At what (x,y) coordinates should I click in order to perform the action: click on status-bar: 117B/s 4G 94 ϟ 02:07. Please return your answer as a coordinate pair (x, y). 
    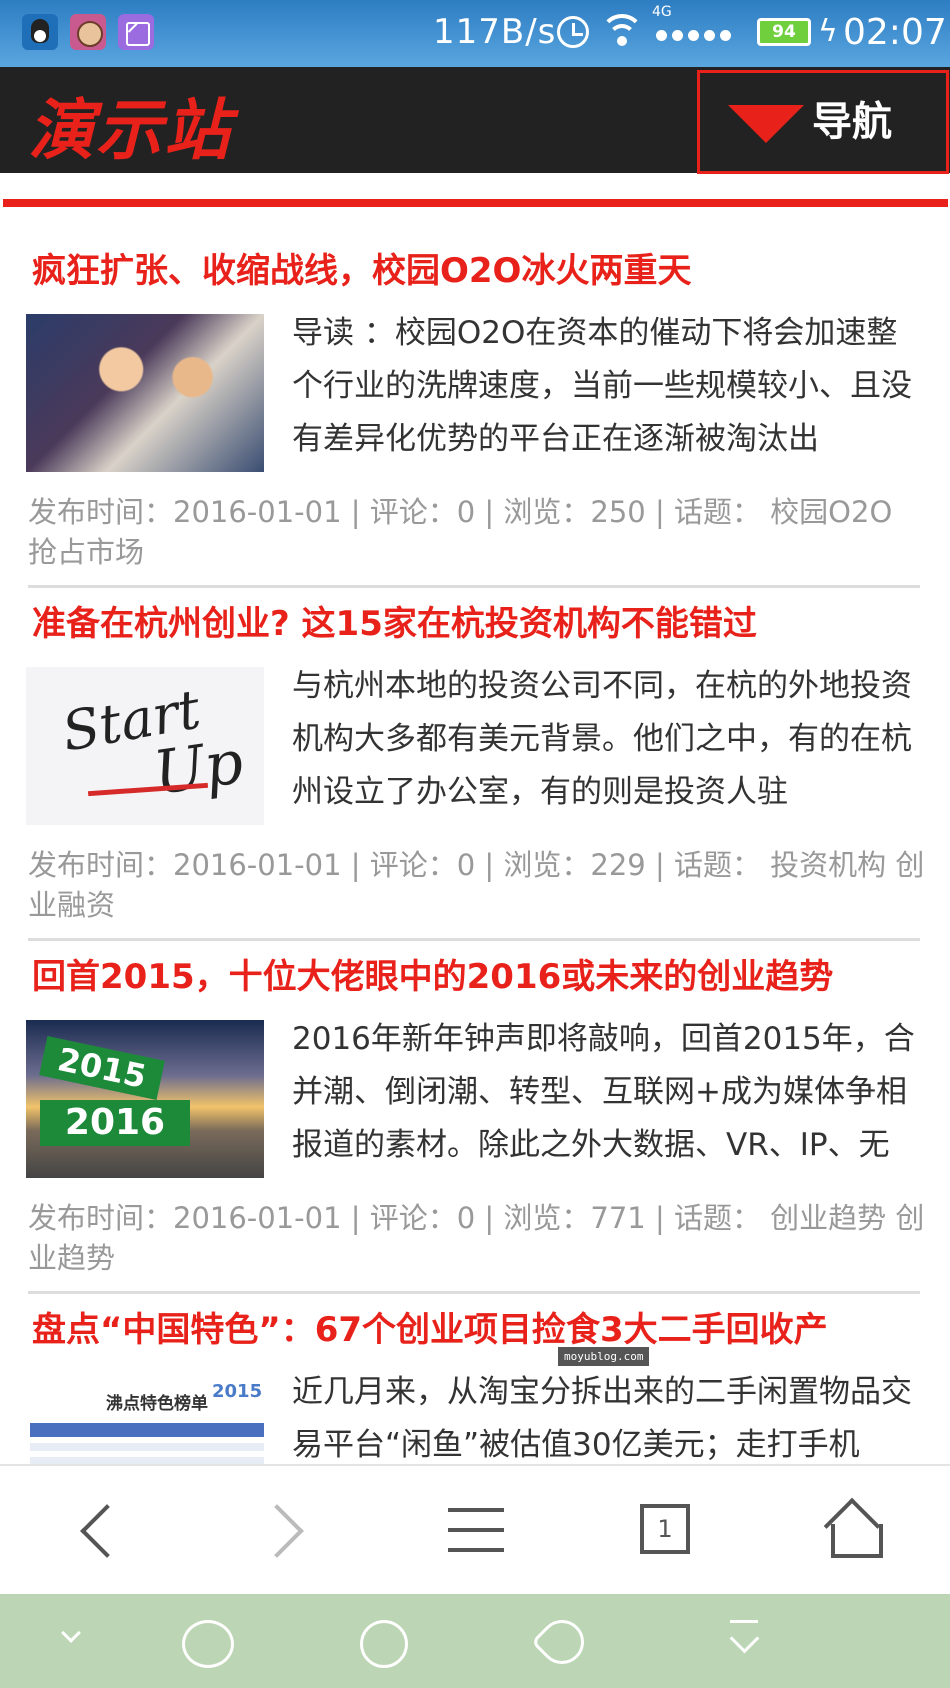
    Looking at the image, I should click on (475, 33).